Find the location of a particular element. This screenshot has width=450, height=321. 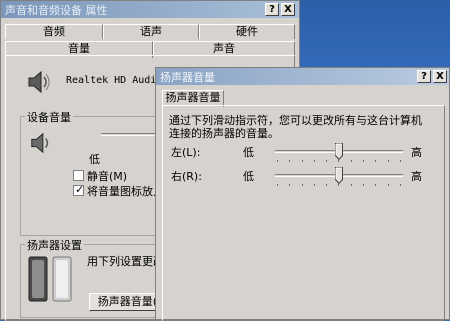

left-slider-ticks is located at coordinates (339, 161).